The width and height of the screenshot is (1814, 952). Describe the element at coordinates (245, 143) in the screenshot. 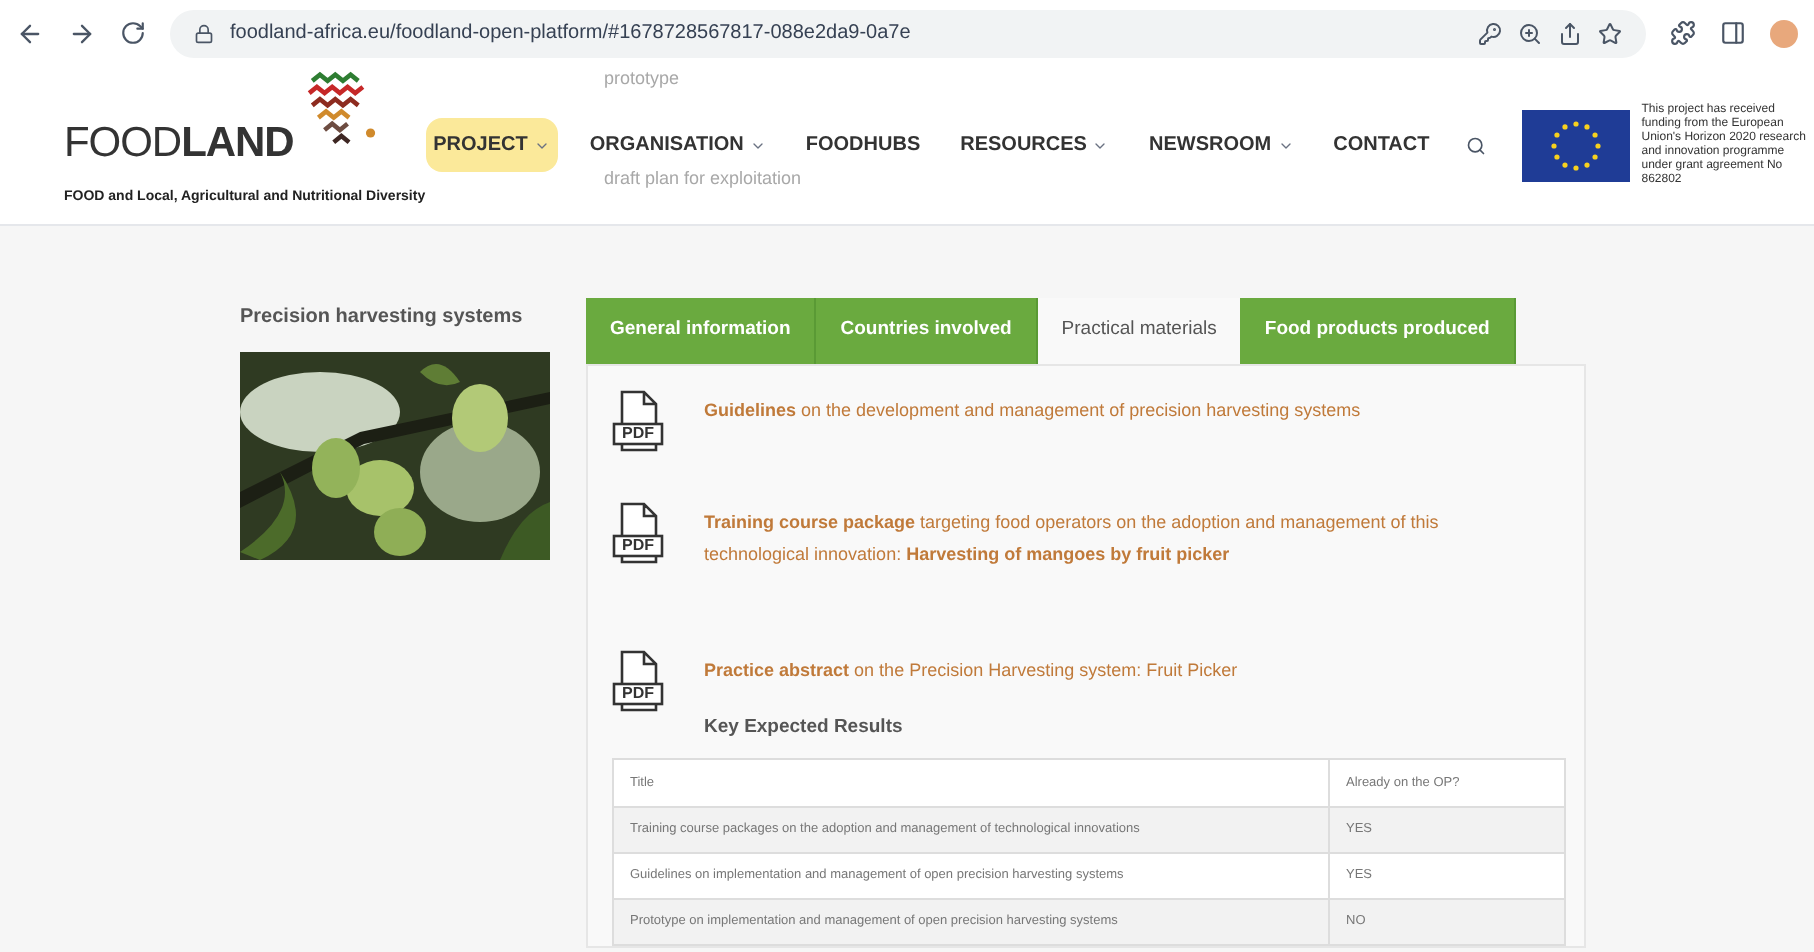

I see `logo-wordmark: FOODLAND` at that location.